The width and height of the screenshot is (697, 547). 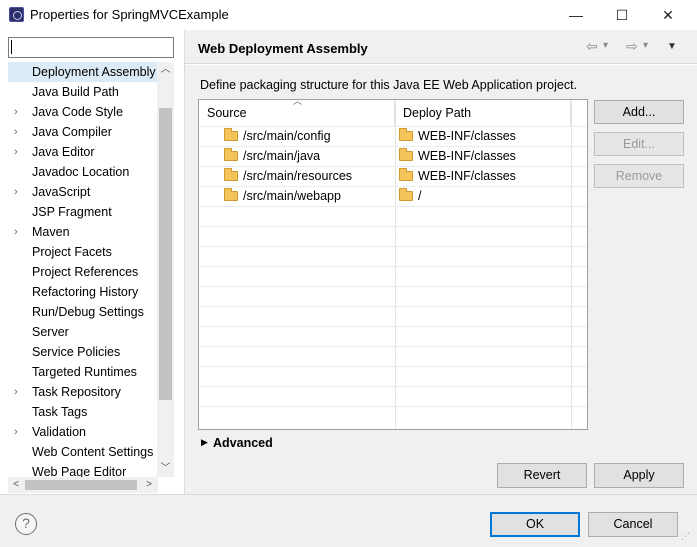 I want to click on tree-item: Deployment Assembly, so click(x=83, y=72).